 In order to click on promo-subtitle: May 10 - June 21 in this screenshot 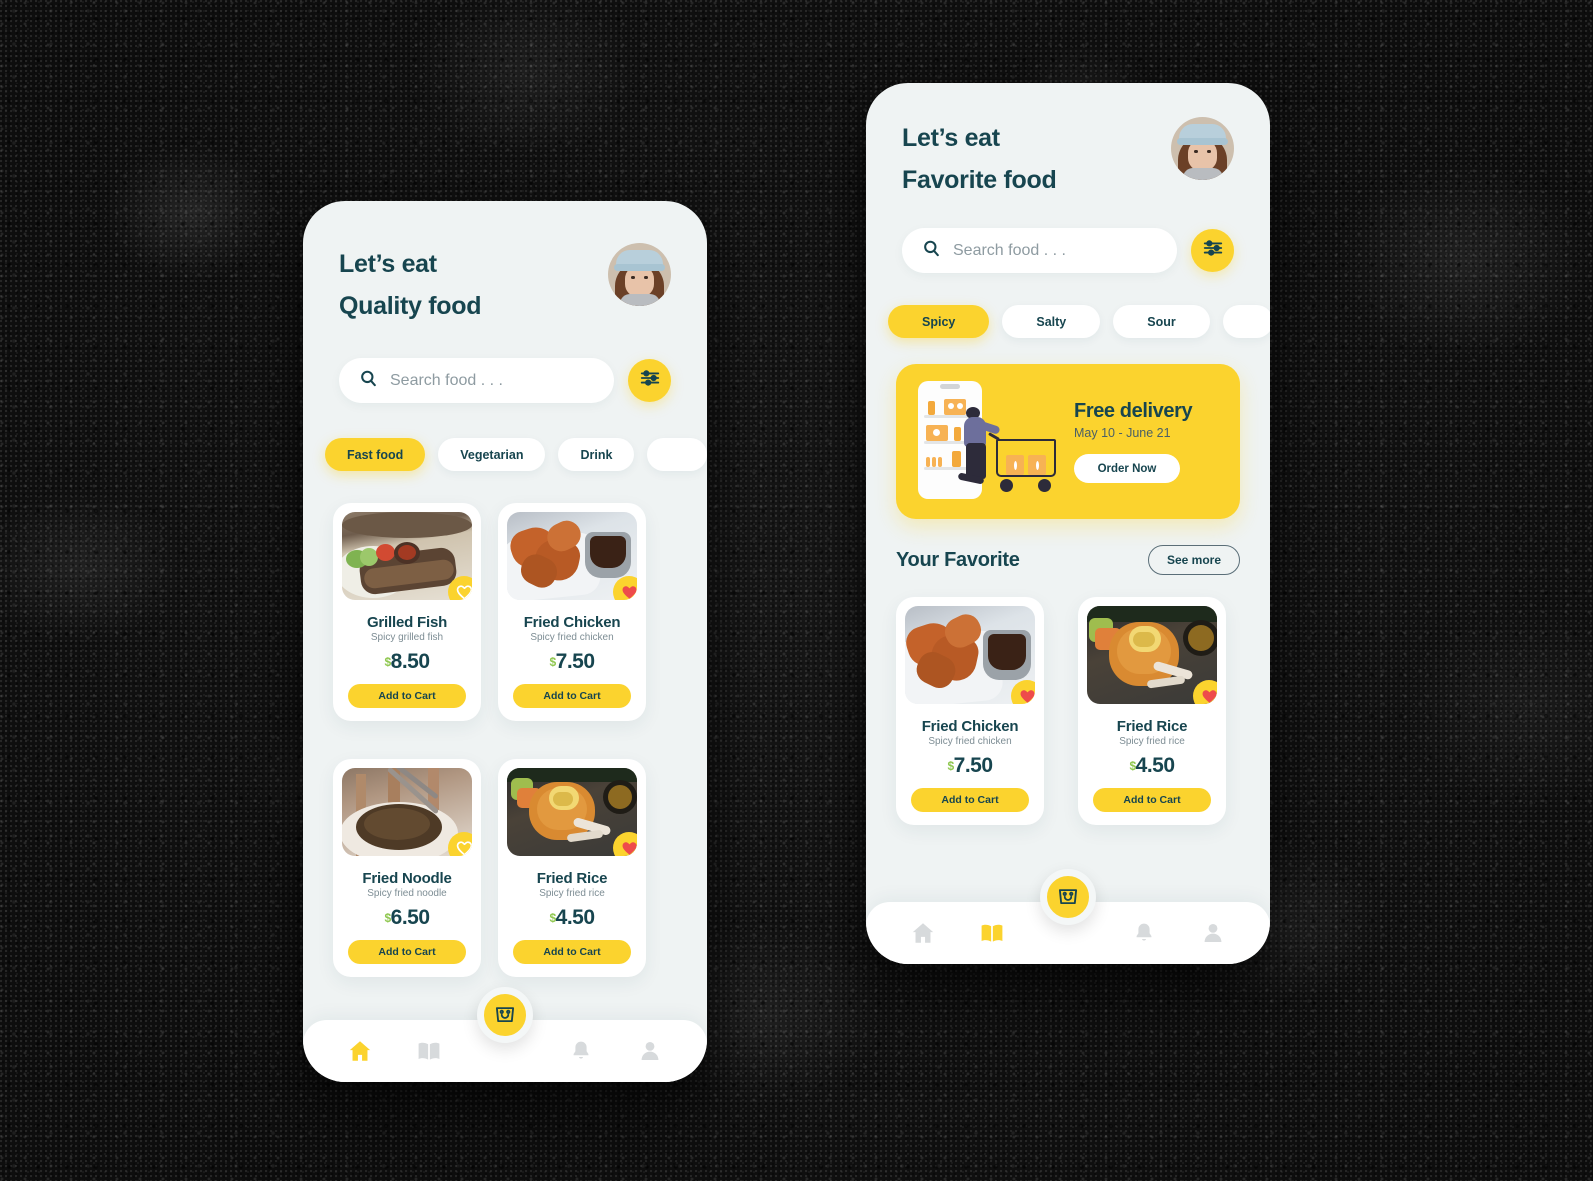, I will do `click(1122, 433)`.